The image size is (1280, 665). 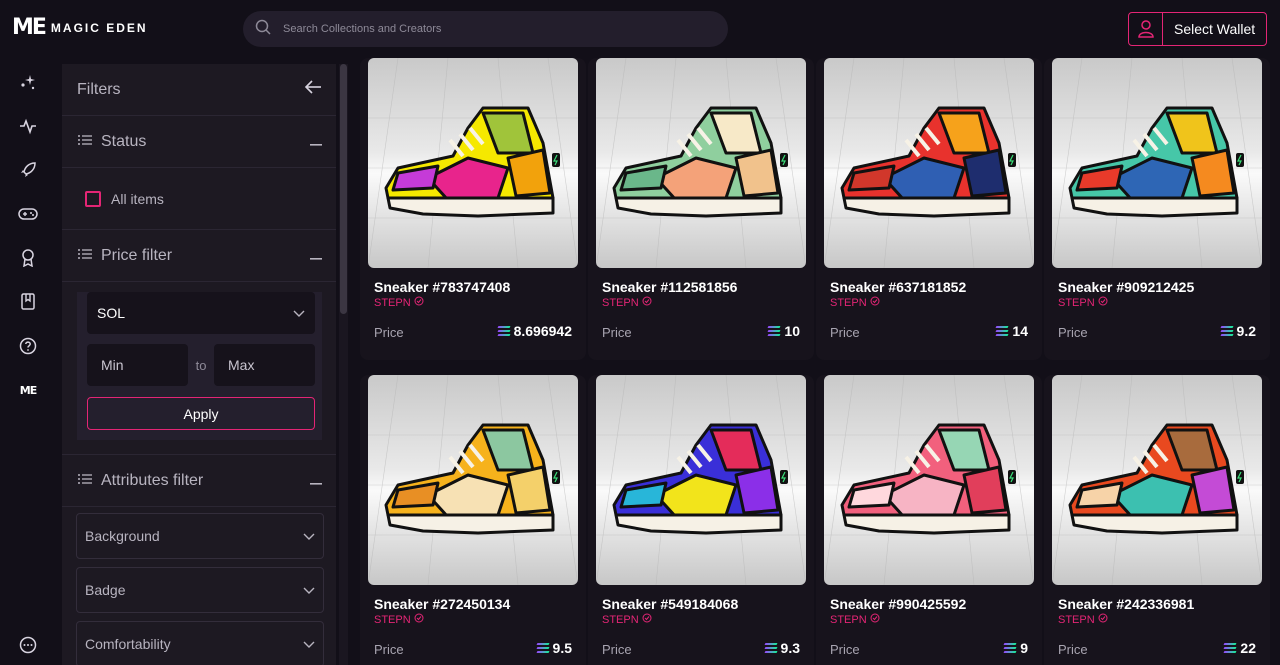 I want to click on activity-icon, so click(x=28, y=126).